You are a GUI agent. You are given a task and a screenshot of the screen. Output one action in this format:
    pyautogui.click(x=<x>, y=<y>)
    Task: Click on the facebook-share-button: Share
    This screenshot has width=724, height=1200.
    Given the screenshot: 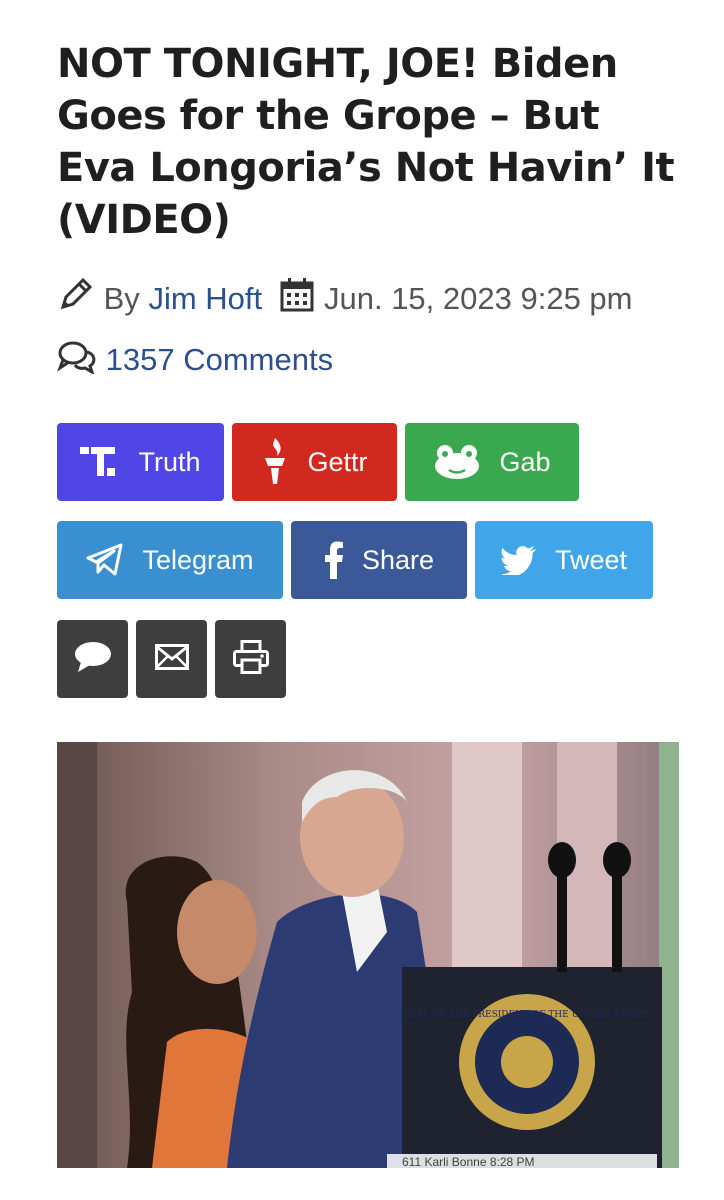 What is the action you would take?
    pyautogui.click(x=379, y=560)
    